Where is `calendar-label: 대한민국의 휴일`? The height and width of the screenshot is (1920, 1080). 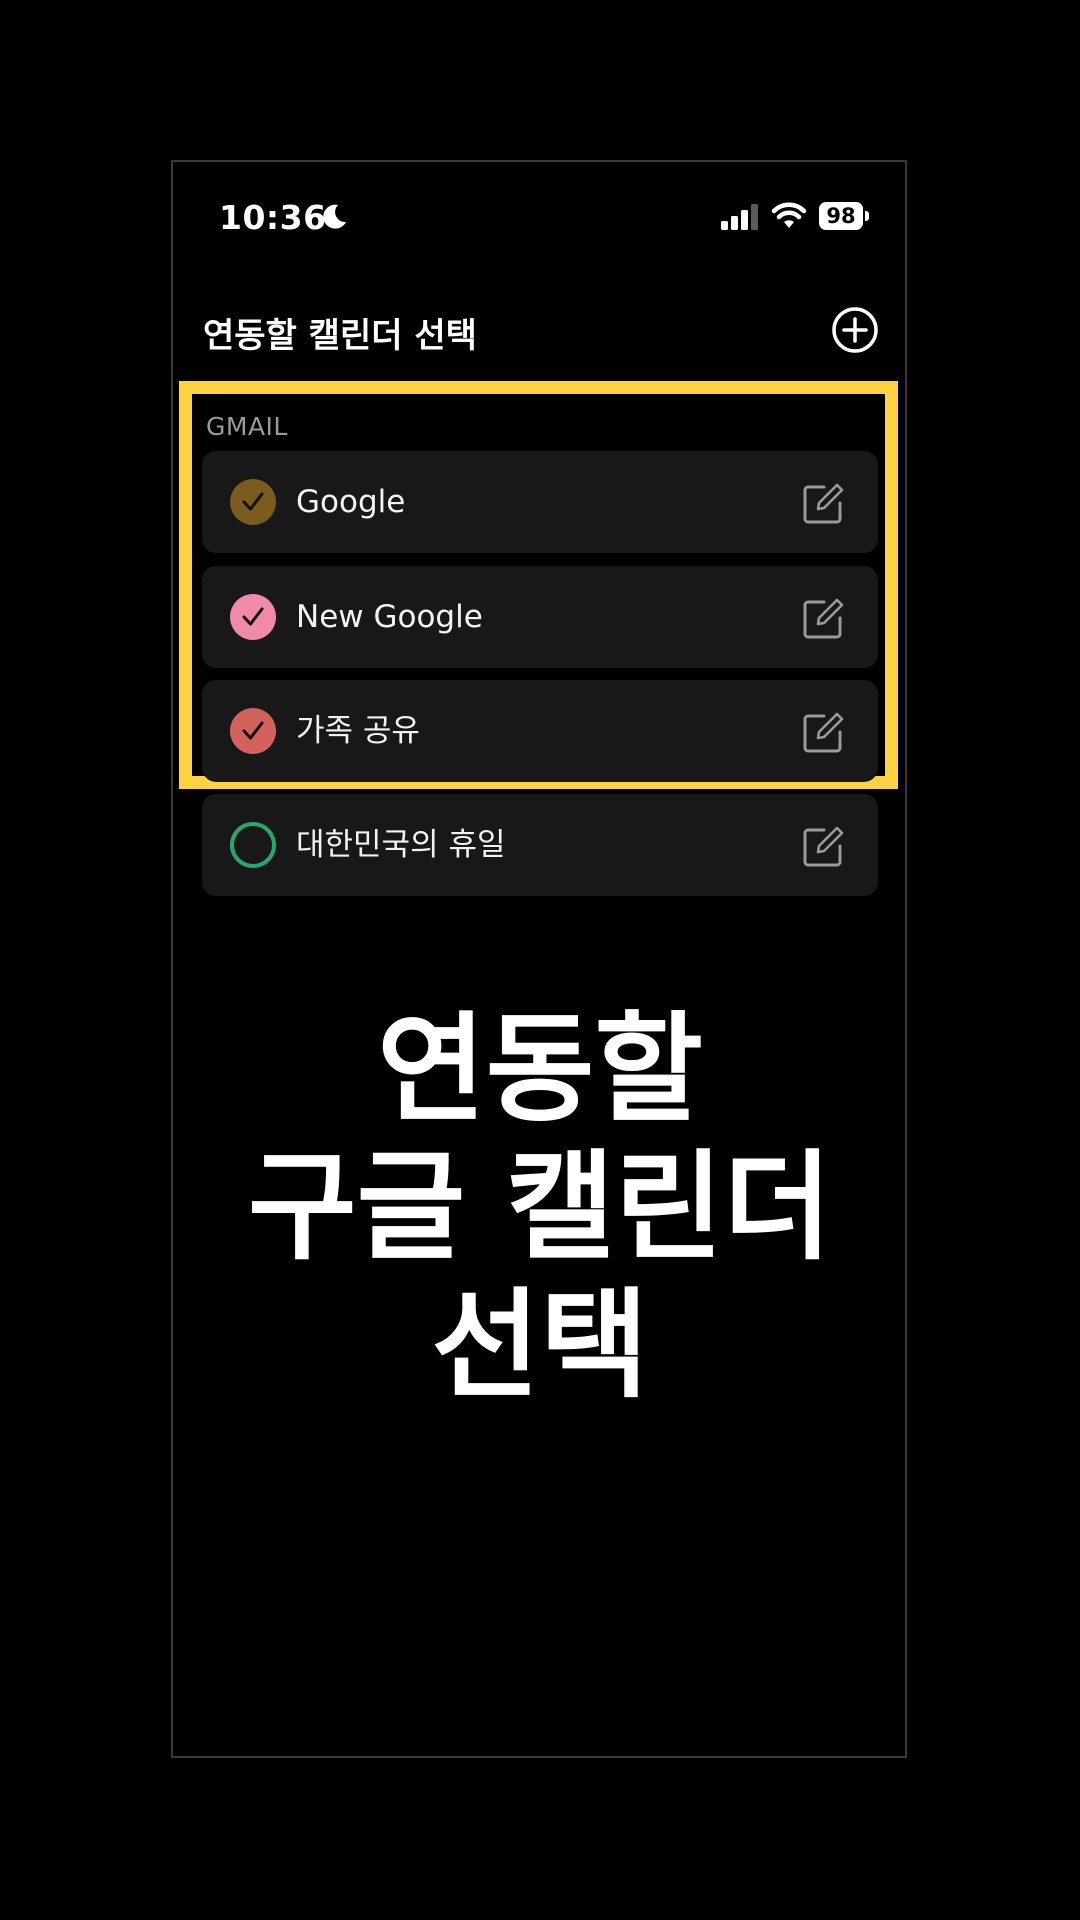 calendar-label: 대한민국의 휴일 is located at coordinates (401, 845).